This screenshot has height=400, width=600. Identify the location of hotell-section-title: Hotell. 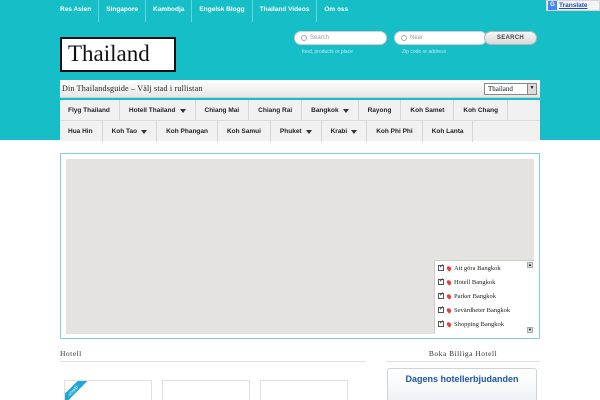
(71, 353).